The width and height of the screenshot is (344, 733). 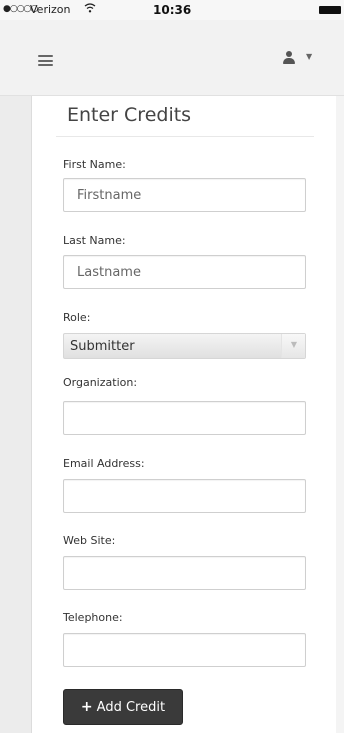 I want to click on email-label: Email Address:, so click(x=104, y=463).